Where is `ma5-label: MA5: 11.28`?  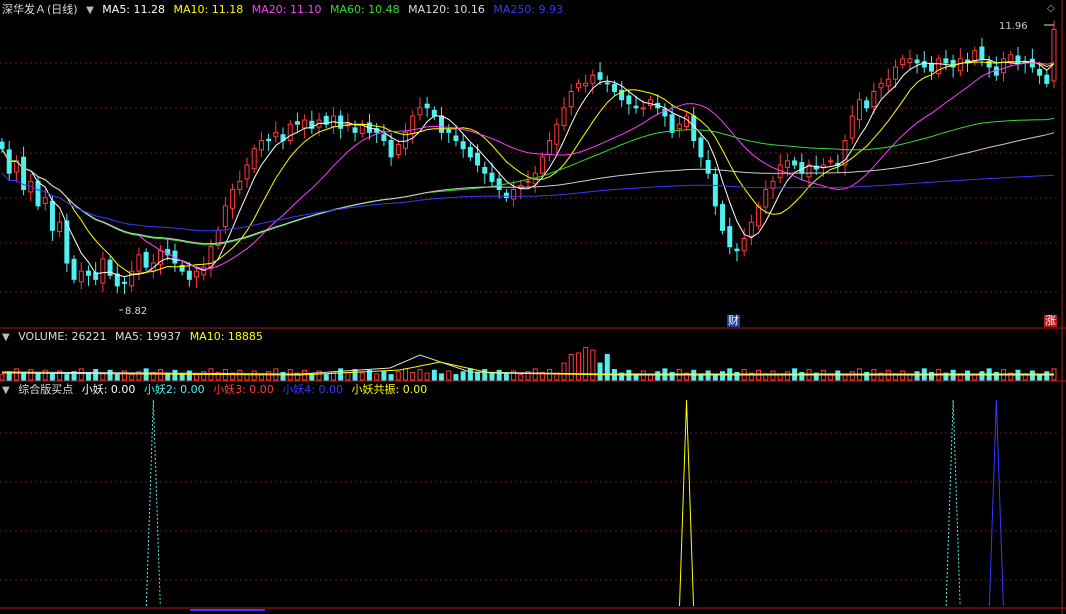
ma5-label: MA5: 11.28 is located at coordinates (134, 9).